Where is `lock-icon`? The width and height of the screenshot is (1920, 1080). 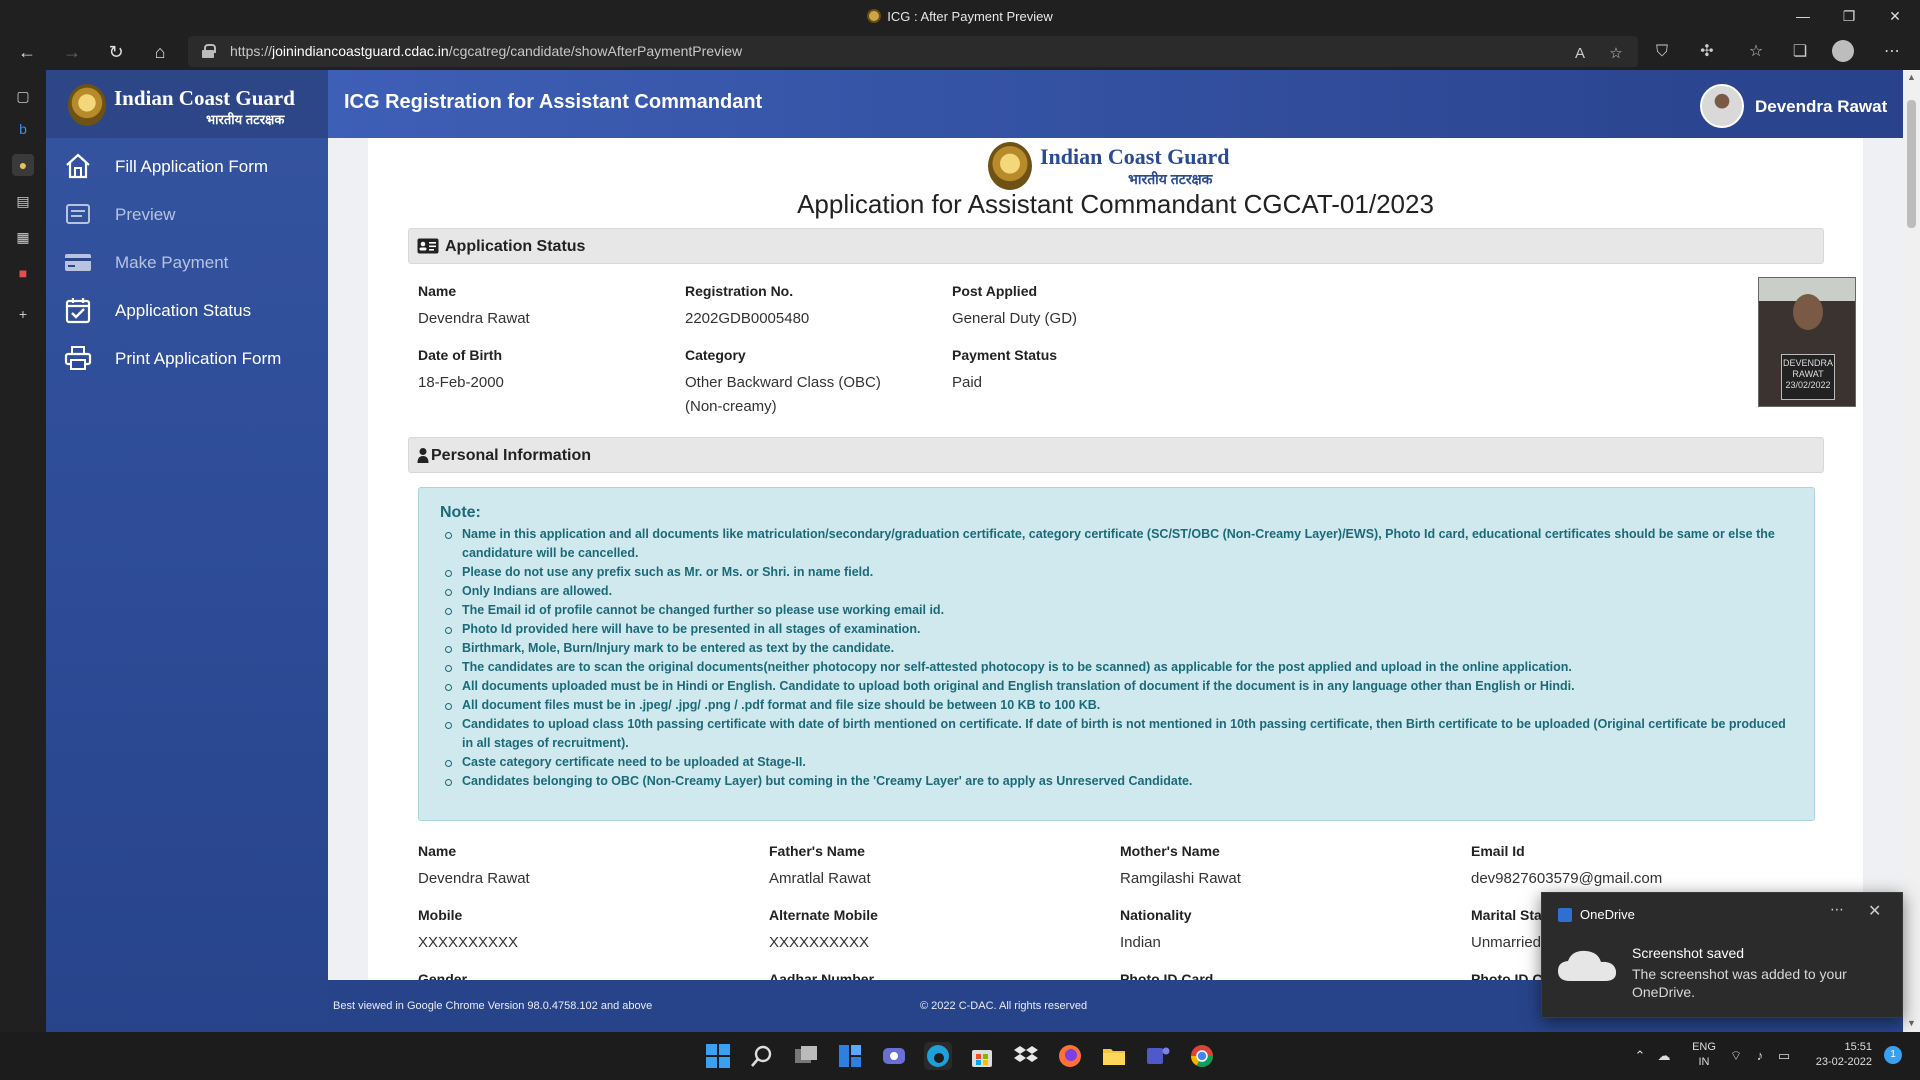 lock-icon is located at coordinates (209, 51).